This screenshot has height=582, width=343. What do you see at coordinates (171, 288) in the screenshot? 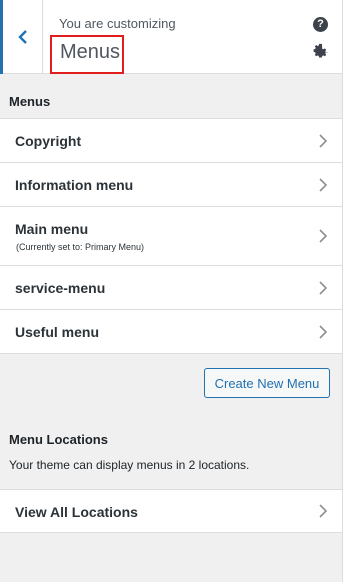
I see `menu-item-service: service-menu` at bounding box center [171, 288].